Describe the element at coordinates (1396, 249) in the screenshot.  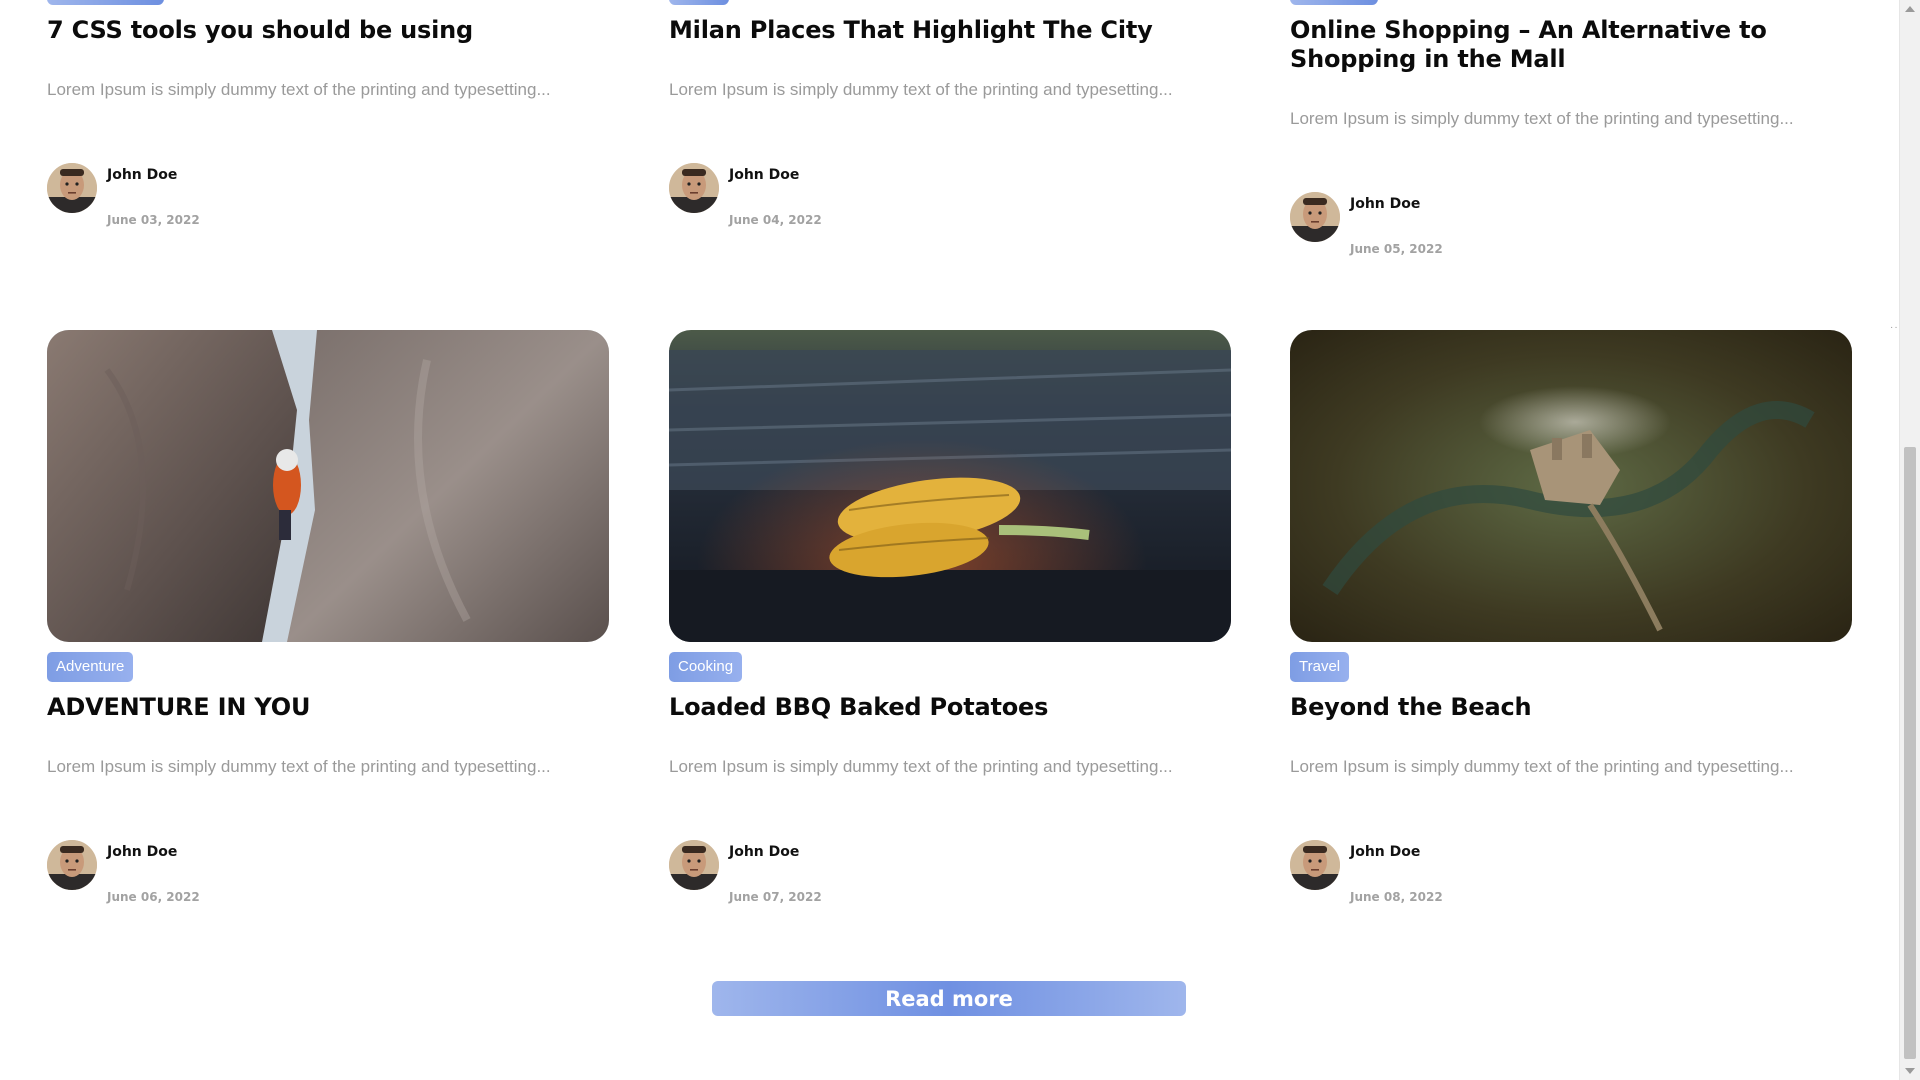
I see `post-date: June 05, 2022` at that location.